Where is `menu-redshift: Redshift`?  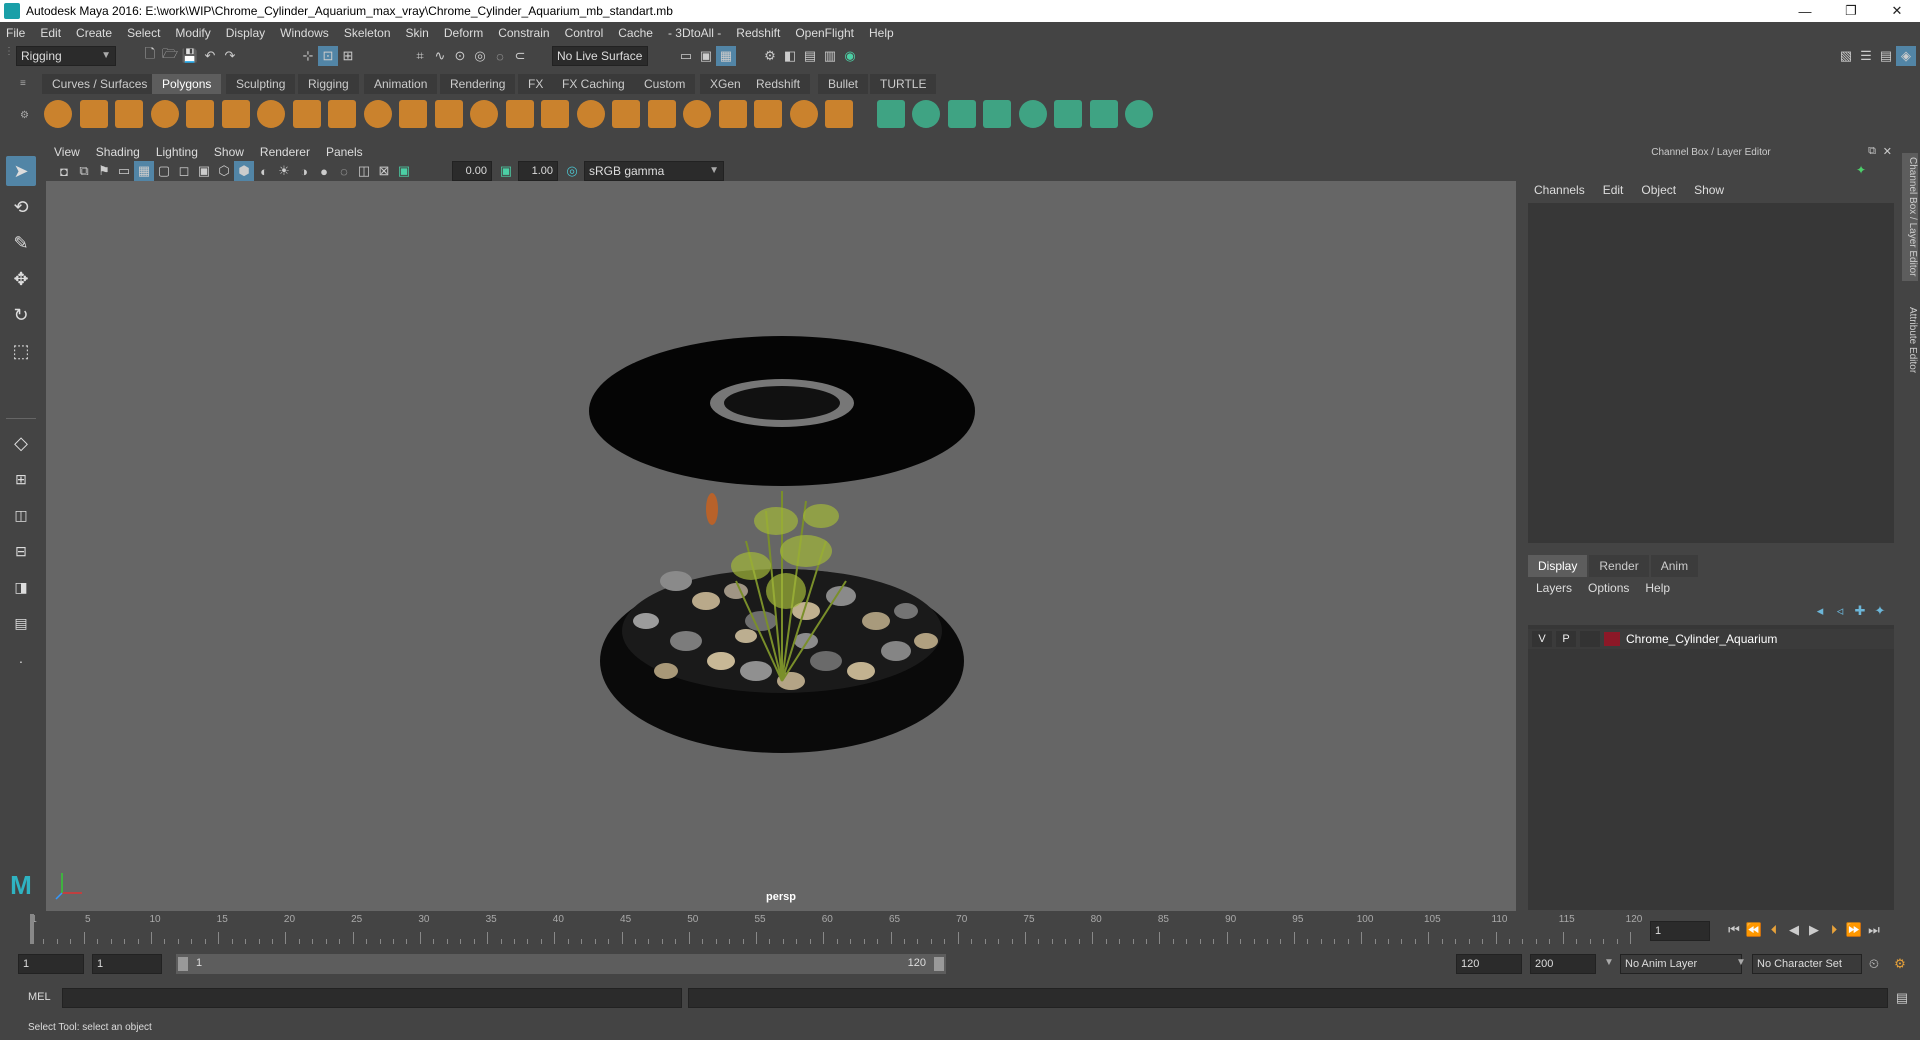 menu-redshift: Redshift is located at coordinates (758, 33).